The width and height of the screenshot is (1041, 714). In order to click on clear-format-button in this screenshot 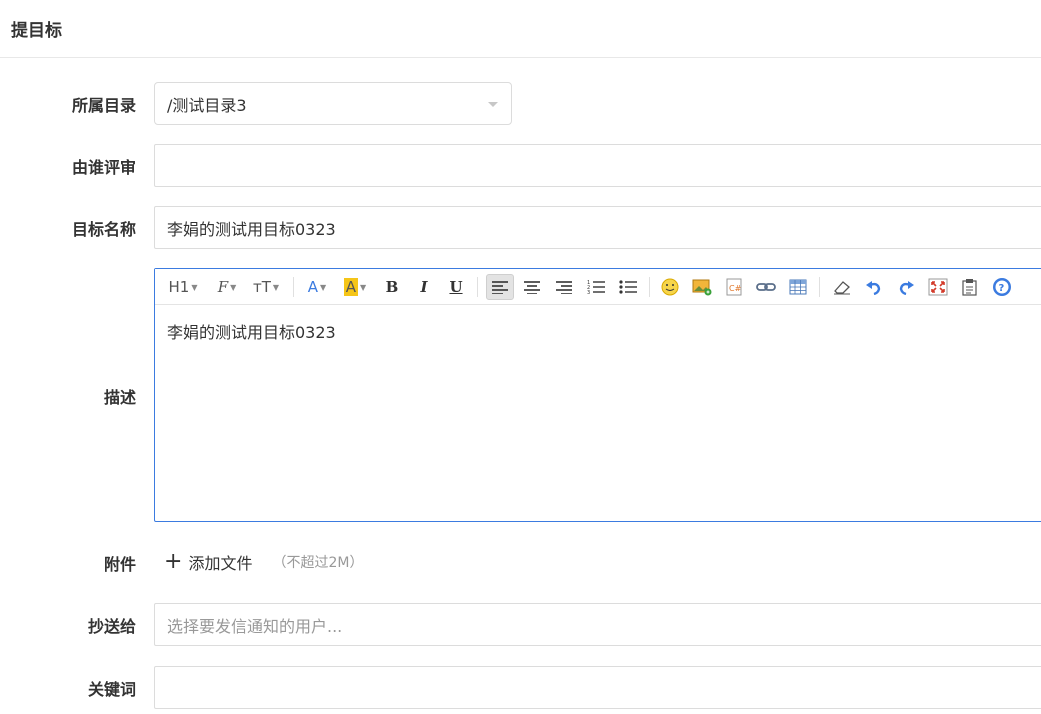, I will do `click(842, 287)`.